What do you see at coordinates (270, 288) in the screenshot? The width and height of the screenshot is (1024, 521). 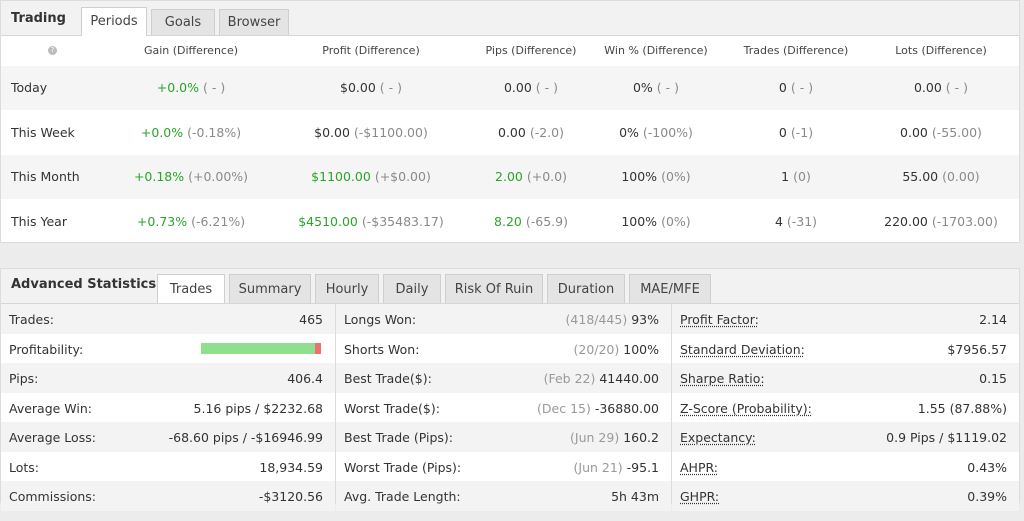 I see `tab-summary: Summary` at bounding box center [270, 288].